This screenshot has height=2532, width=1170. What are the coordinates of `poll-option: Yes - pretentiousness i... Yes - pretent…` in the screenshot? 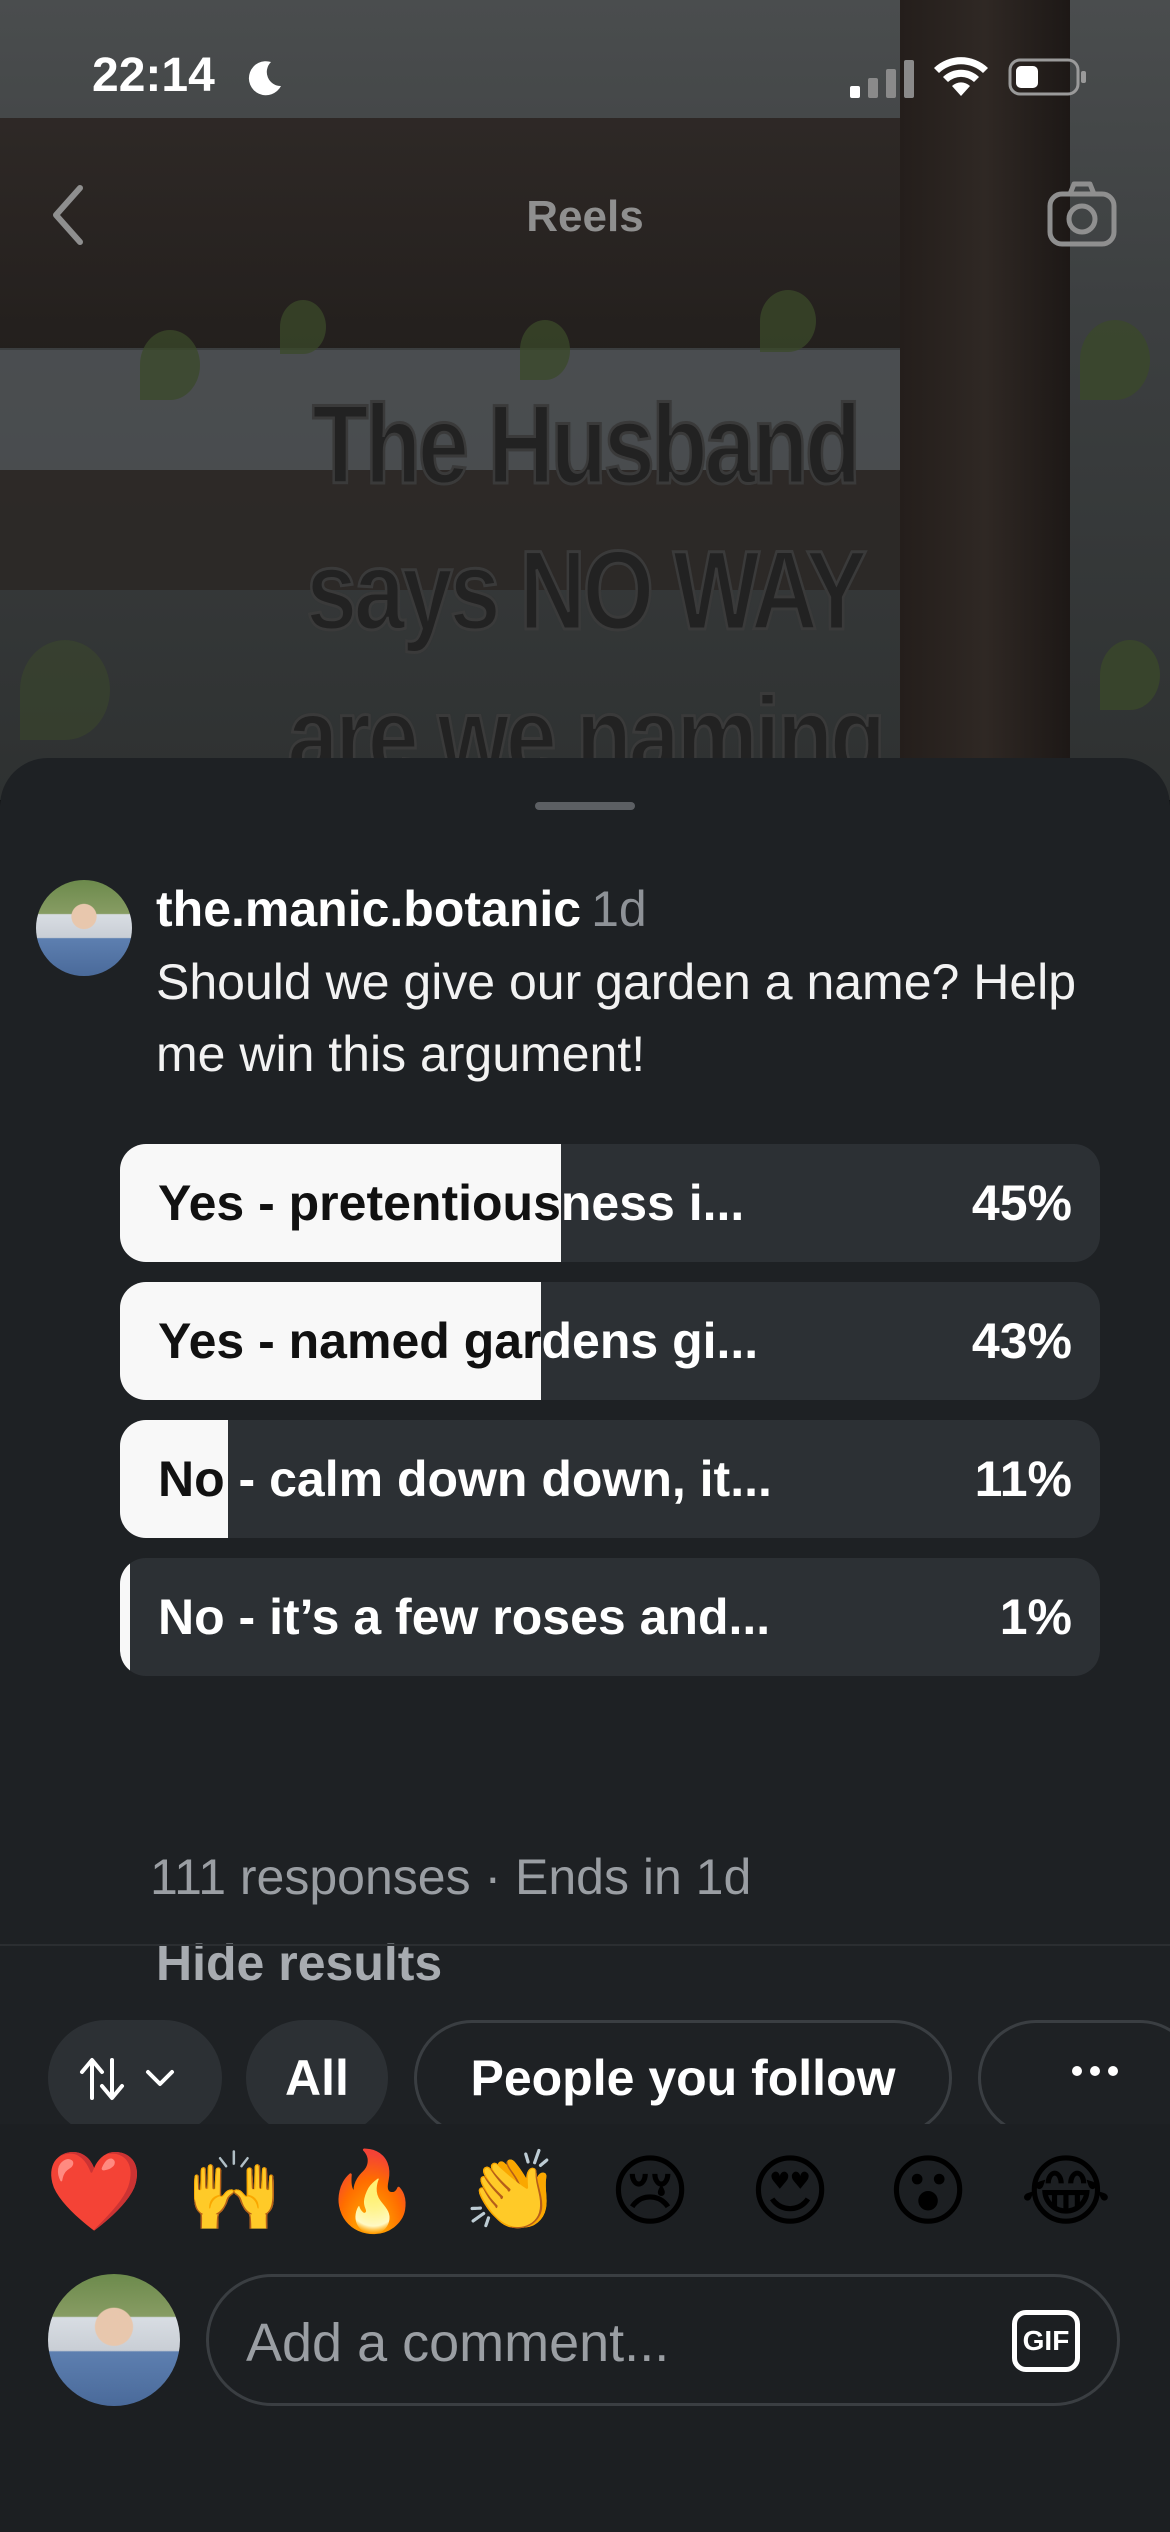 It's located at (610, 1203).